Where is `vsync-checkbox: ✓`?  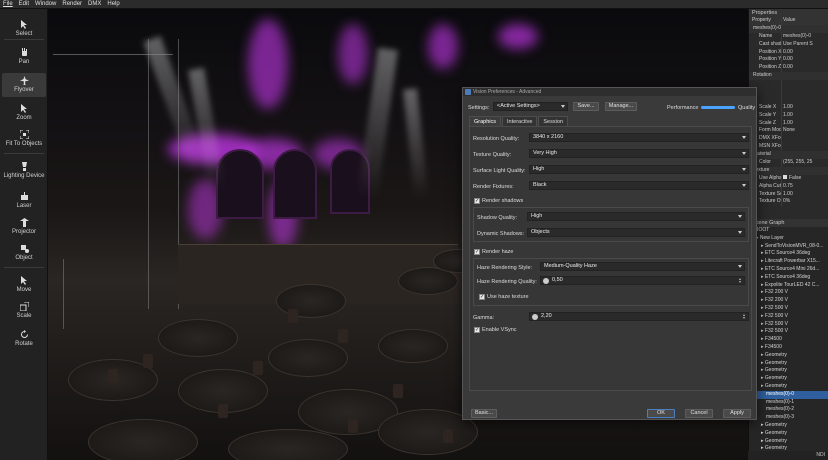 vsync-checkbox: ✓ is located at coordinates (477, 330).